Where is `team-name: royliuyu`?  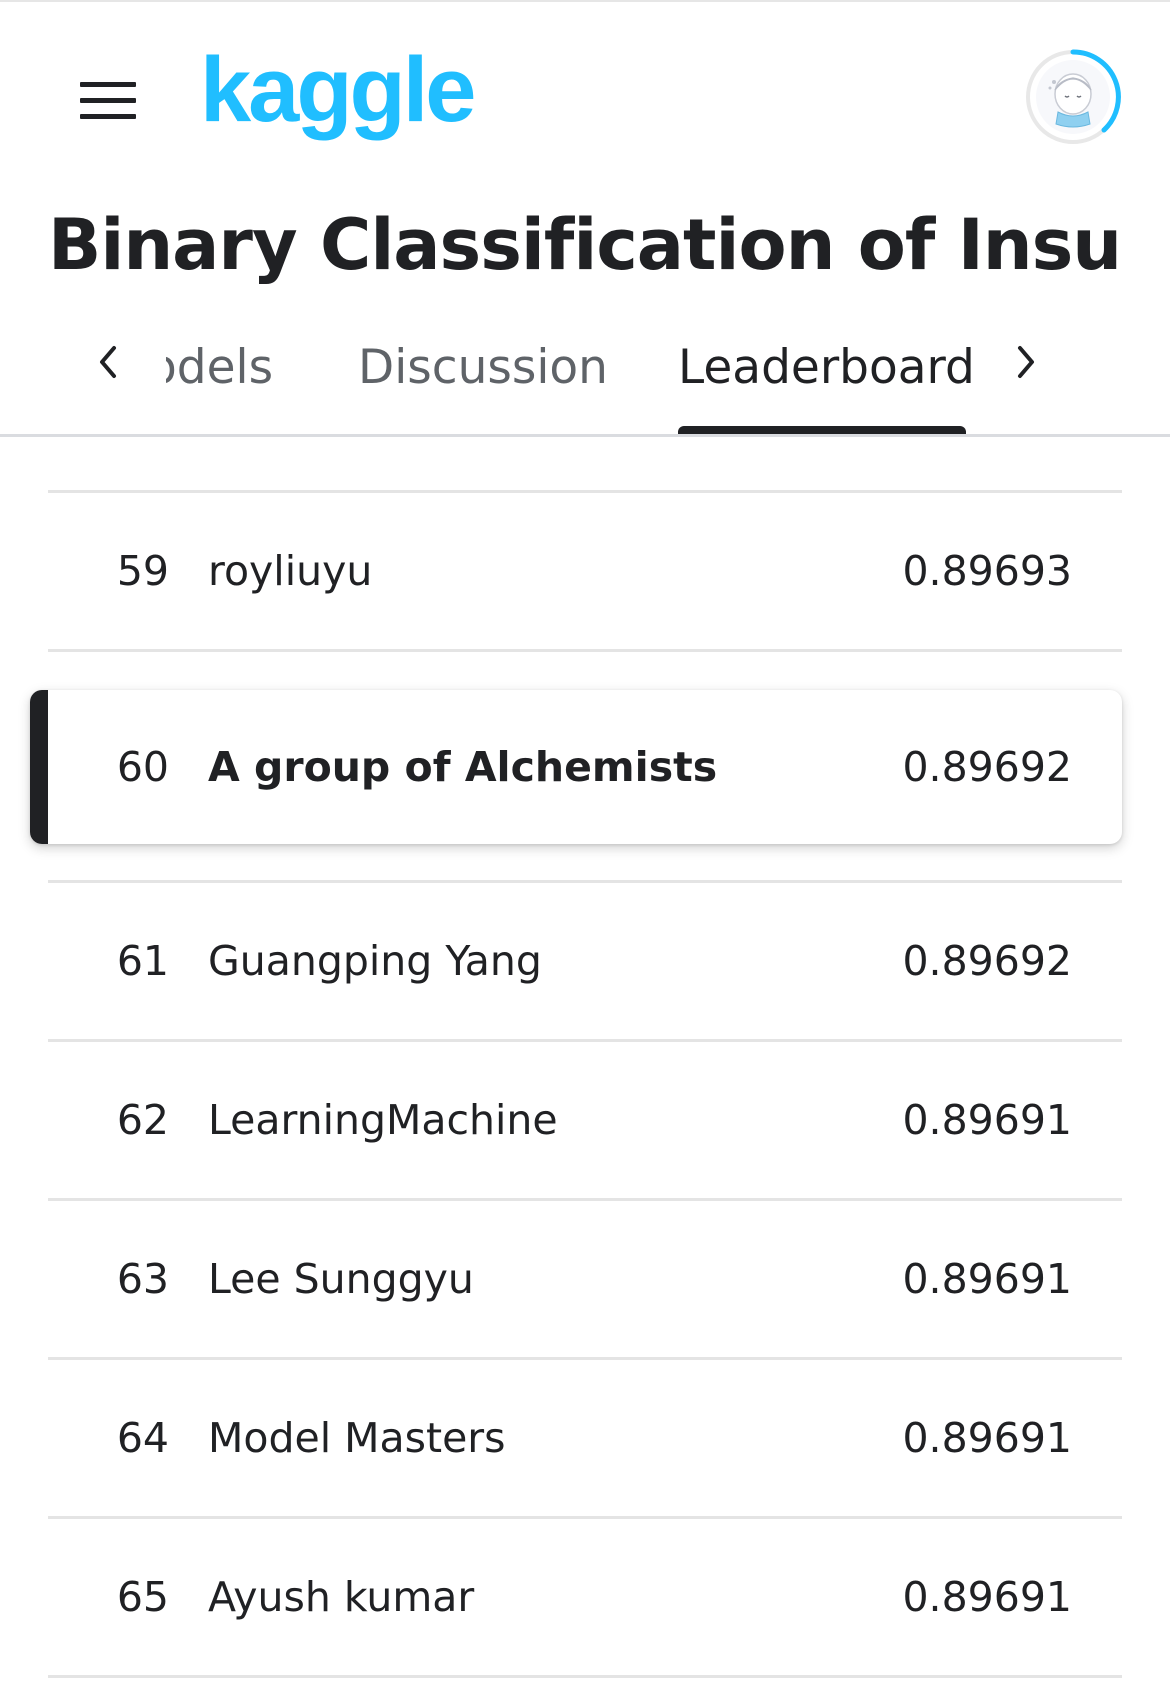
team-name: royliuyu is located at coordinates (290, 571).